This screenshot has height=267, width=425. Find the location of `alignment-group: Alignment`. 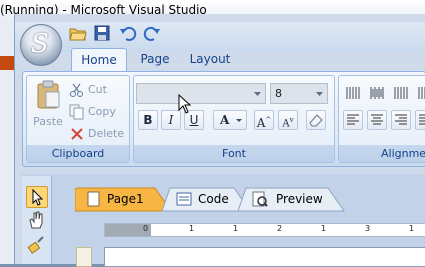

alignment-group: Alignment is located at coordinates (381, 119).